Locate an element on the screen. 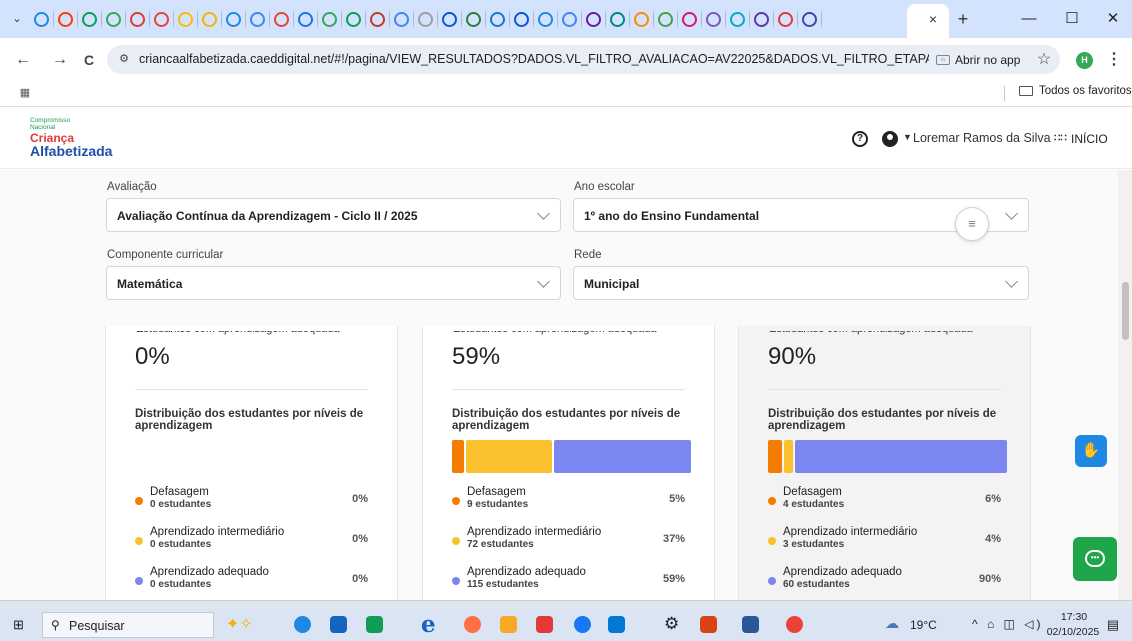 This screenshot has height=641, width=1132. forward-button: → is located at coordinates (60, 60).